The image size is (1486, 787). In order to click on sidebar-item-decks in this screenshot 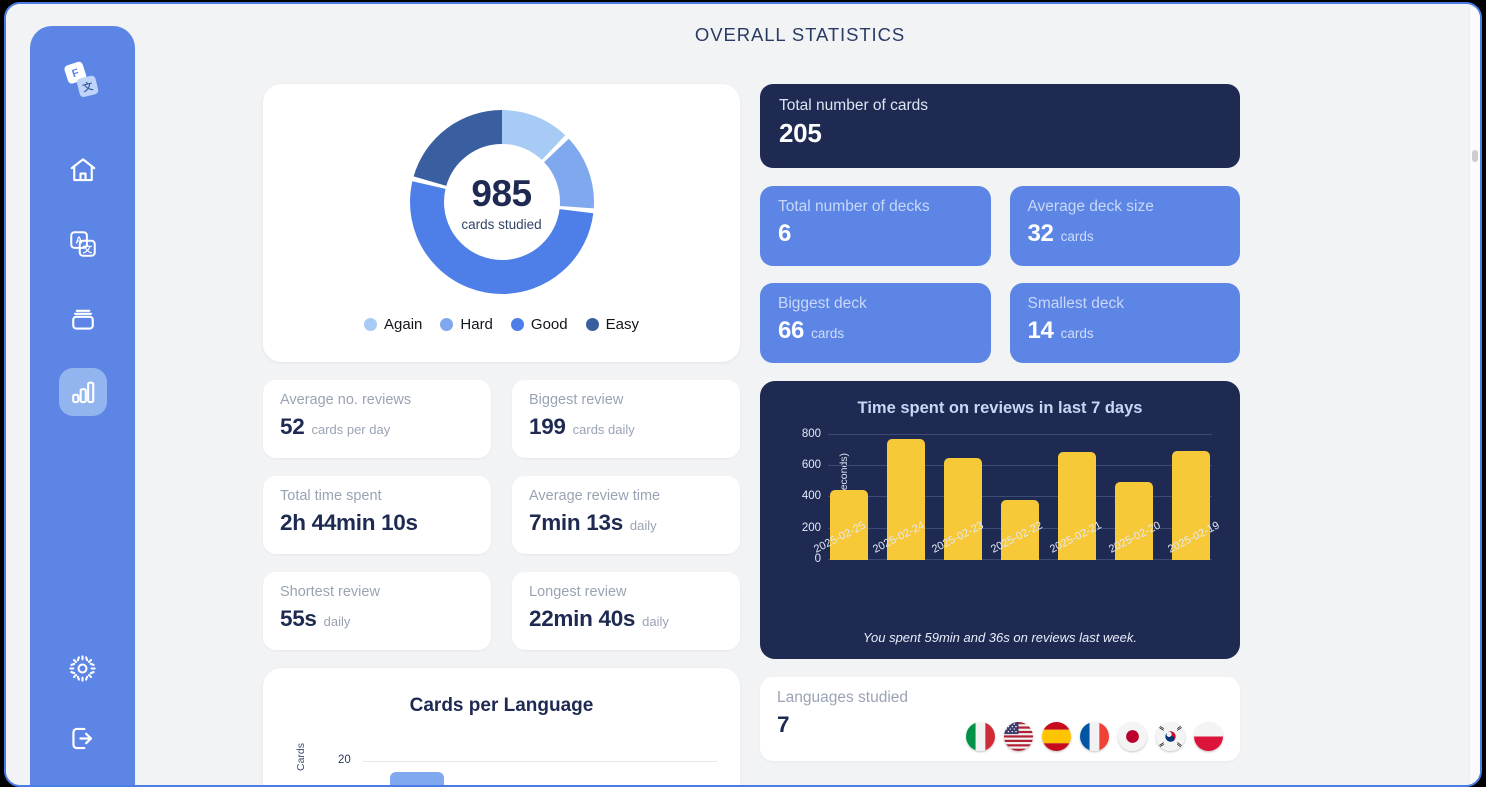, I will do `click(83, 318)`.